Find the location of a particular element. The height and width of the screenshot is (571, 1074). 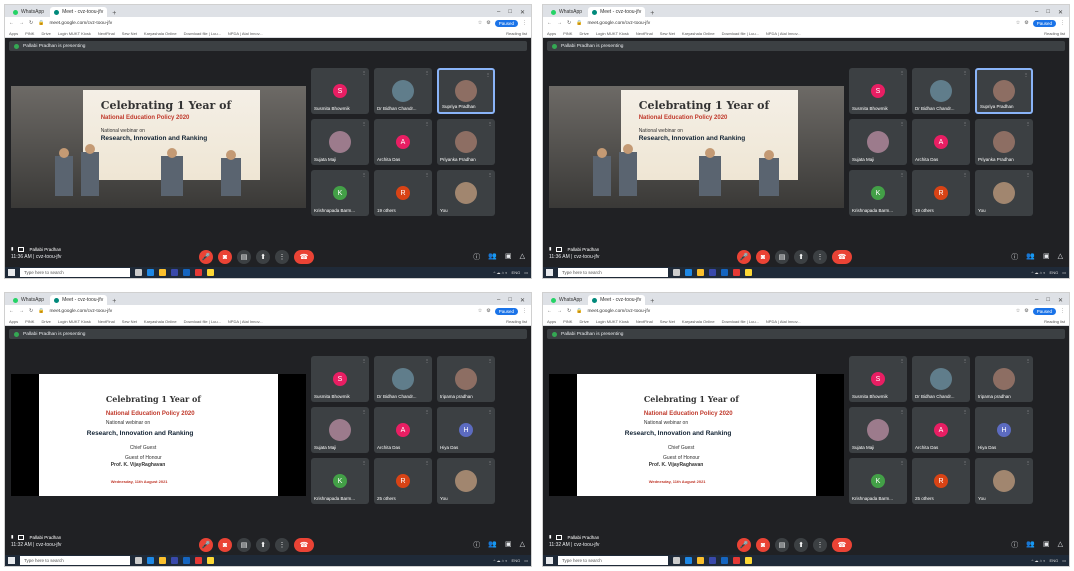

activities-icon: △ is located at coordinates (522, 545).